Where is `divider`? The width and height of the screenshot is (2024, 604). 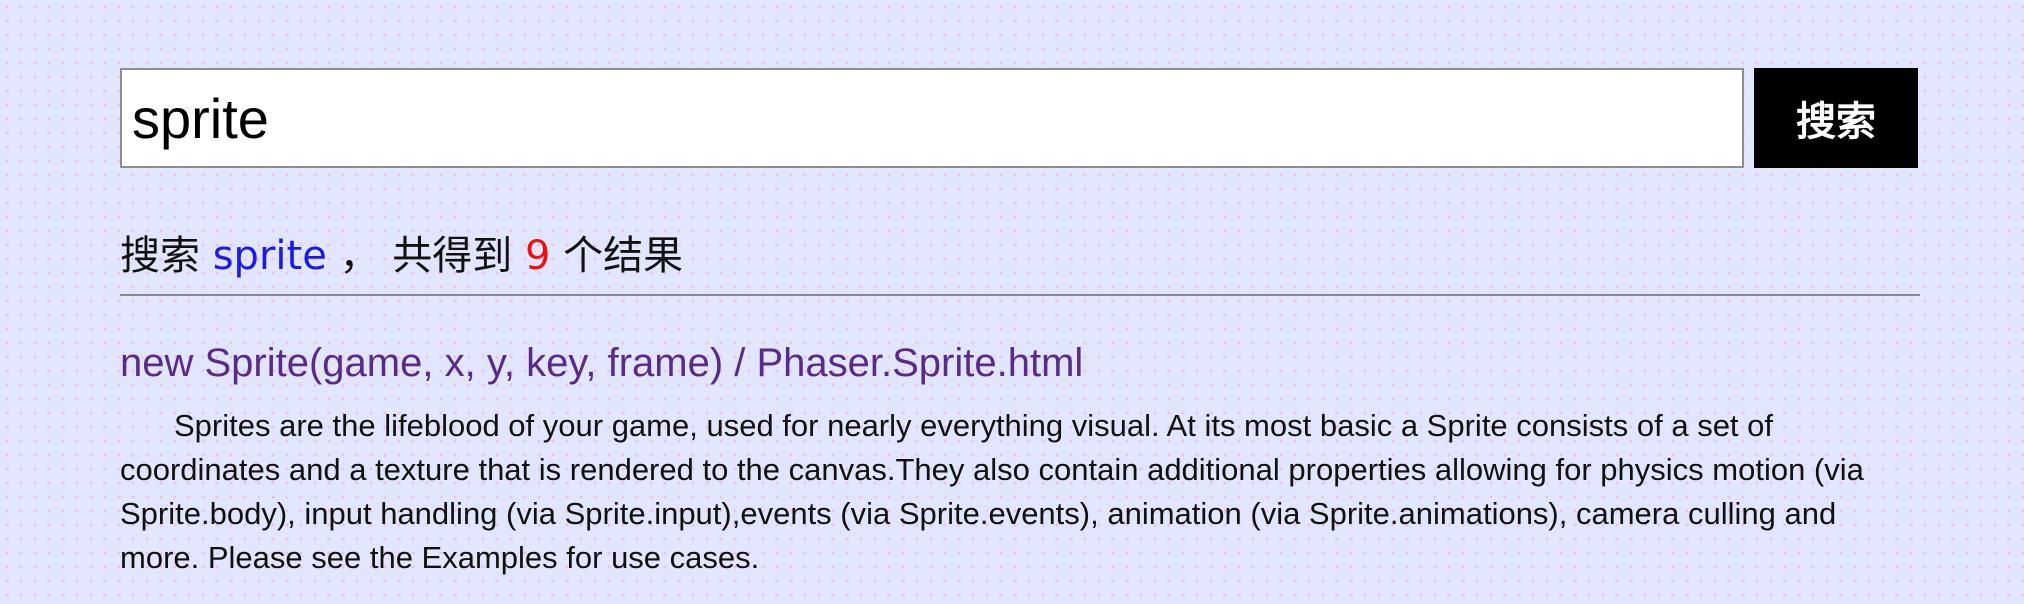 divider is located at coordinates (1020, 295).